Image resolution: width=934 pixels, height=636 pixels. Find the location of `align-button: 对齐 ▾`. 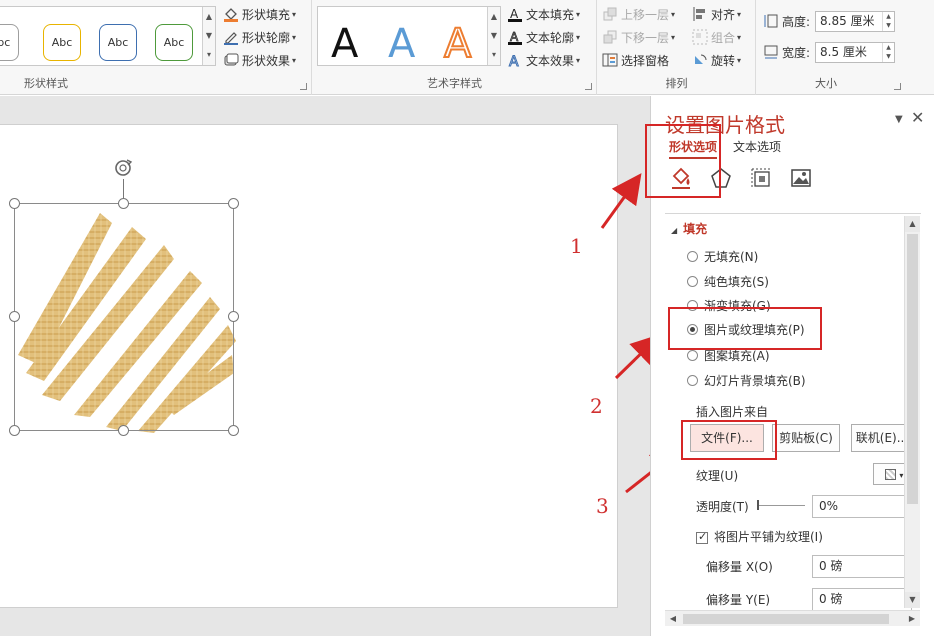

align-button: 对齐 ▾ is located at coordinates (716, 14).